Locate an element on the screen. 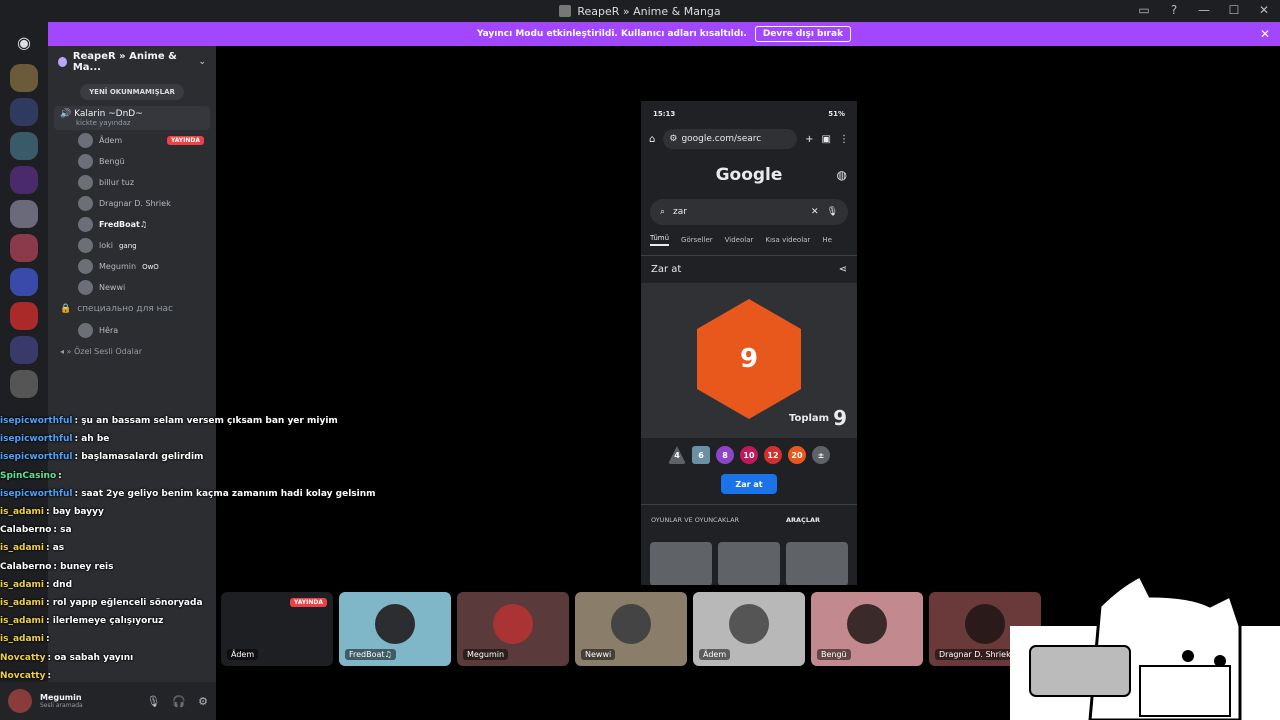 Image resolution: width=1280 pixels, height=720 pixels. live-badge: YAYINDA is located at coordinates (185, 140).